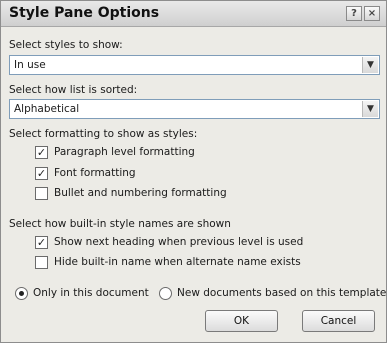  What do you see at coordinates (338, 321) in the screenshot?
I see `cancel-button: Cancel` at bounding box center [338, 321].